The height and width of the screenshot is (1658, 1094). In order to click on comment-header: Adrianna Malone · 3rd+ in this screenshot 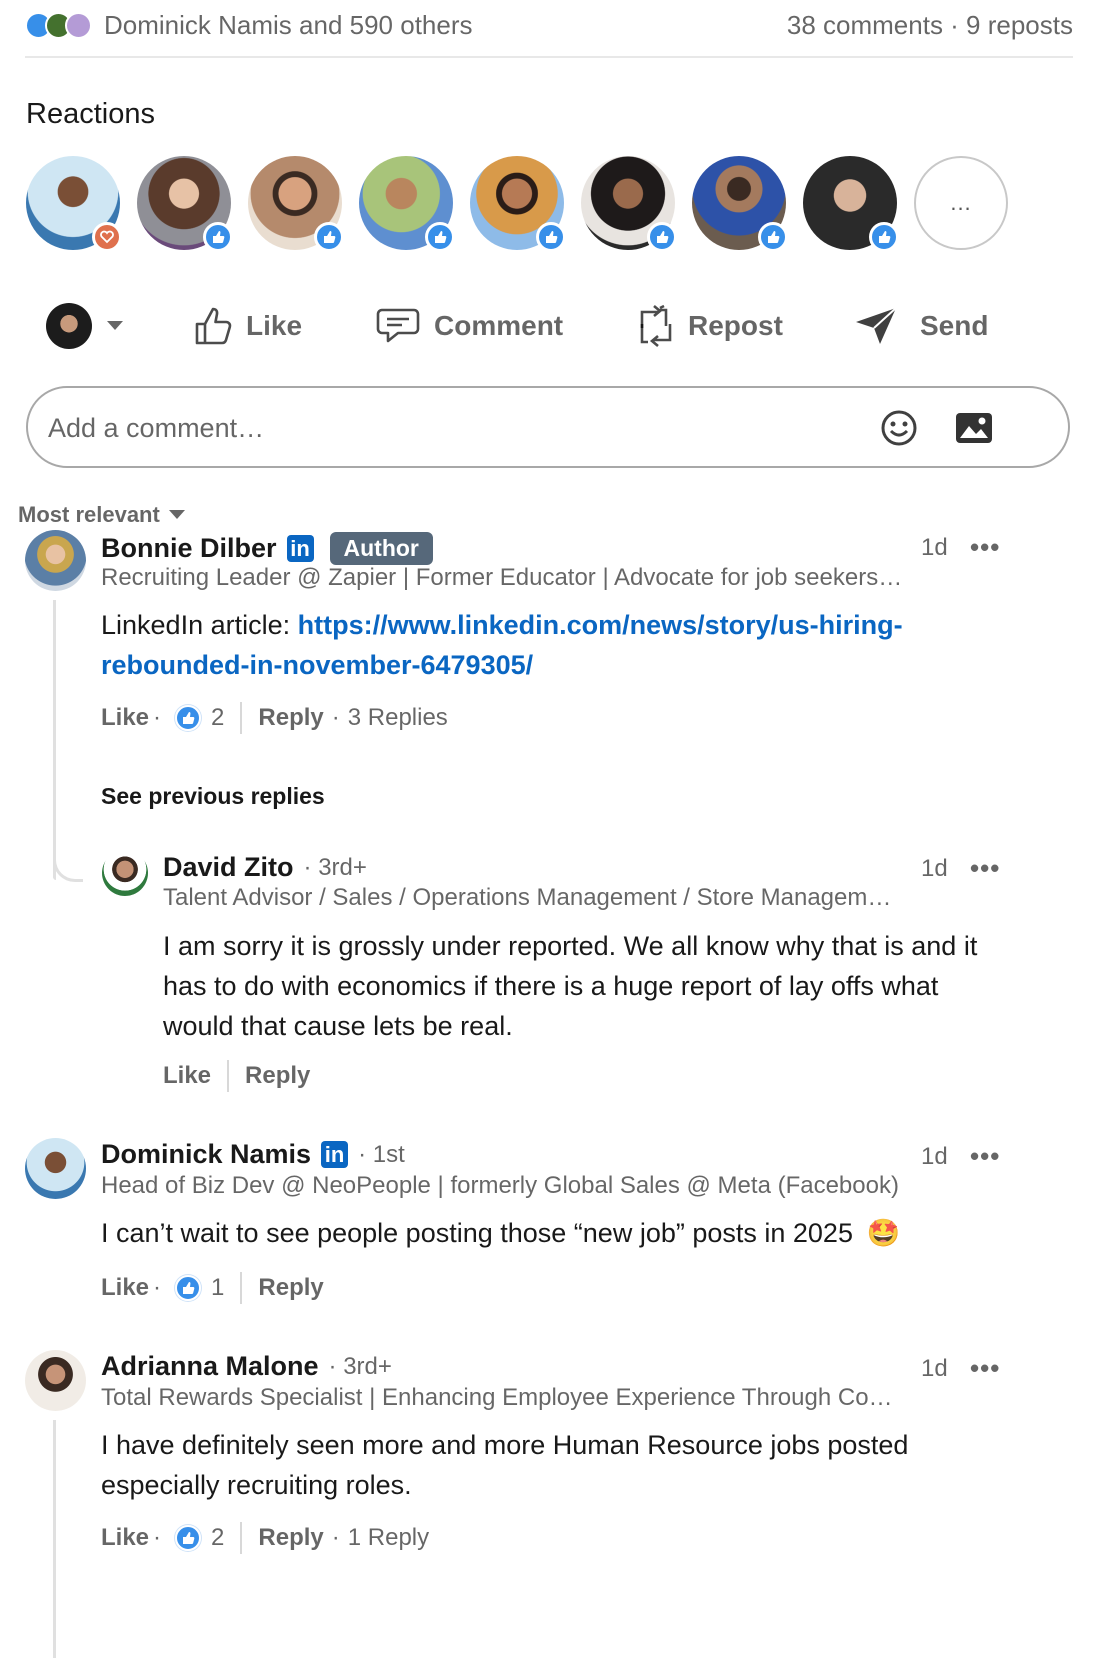, I will do `click(246, 1366)`.